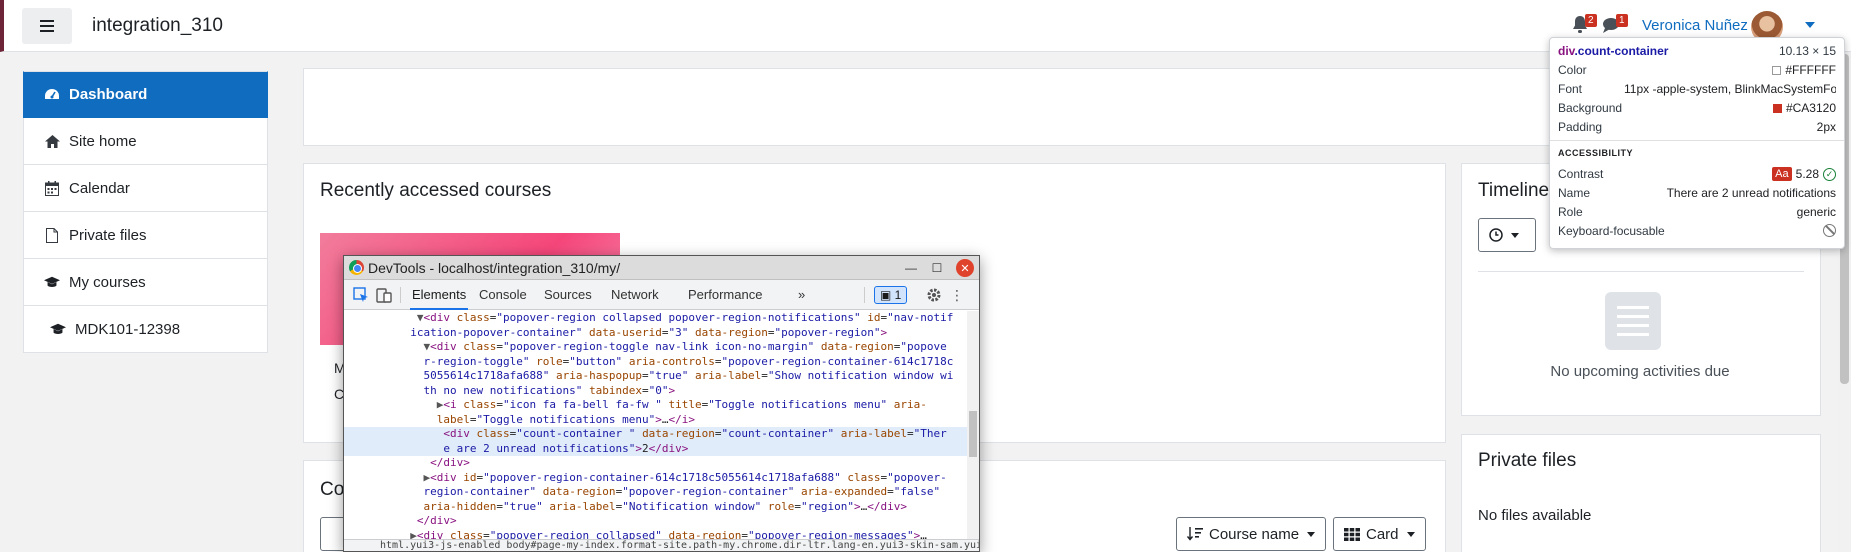  Describe the element at coordinates (332, 489) in the screenshot. I see `course-overview-title: Co` at that location.